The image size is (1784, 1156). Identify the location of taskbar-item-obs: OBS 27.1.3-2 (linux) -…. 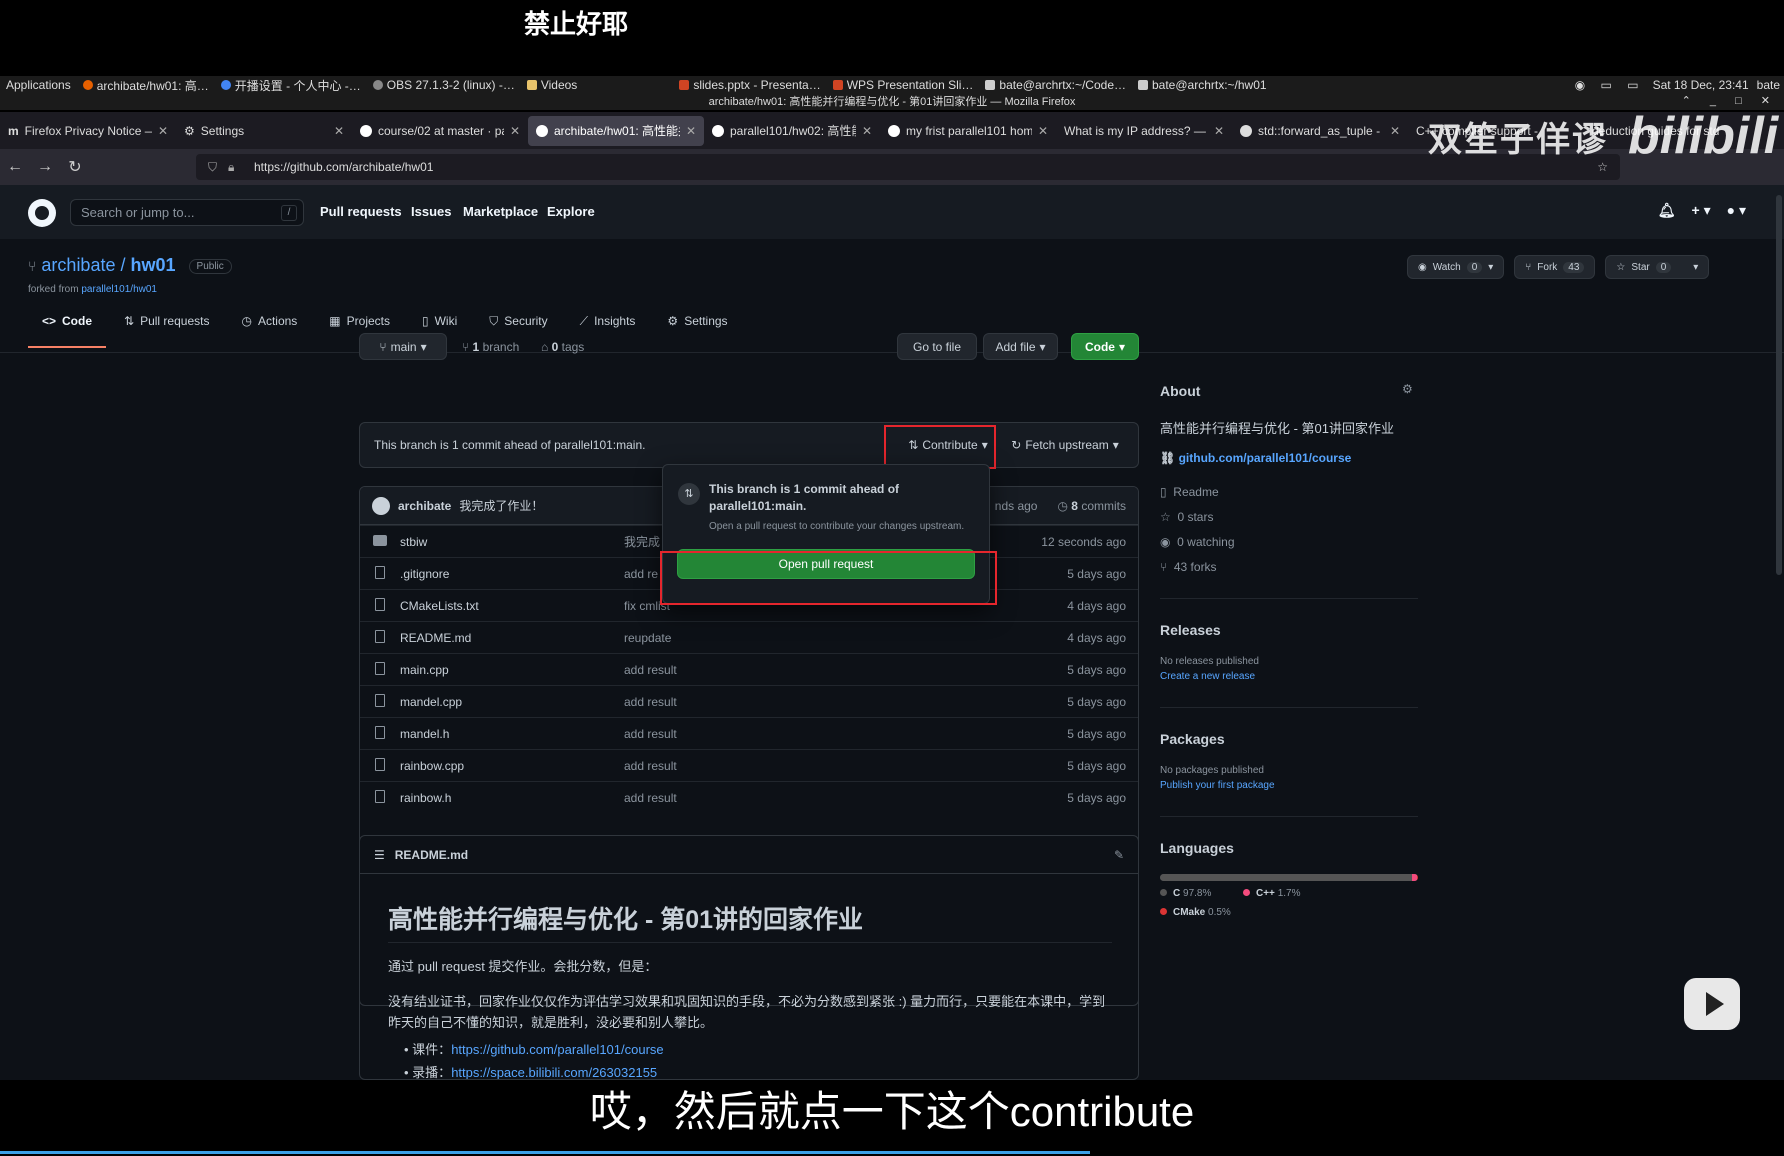
(444, 85).